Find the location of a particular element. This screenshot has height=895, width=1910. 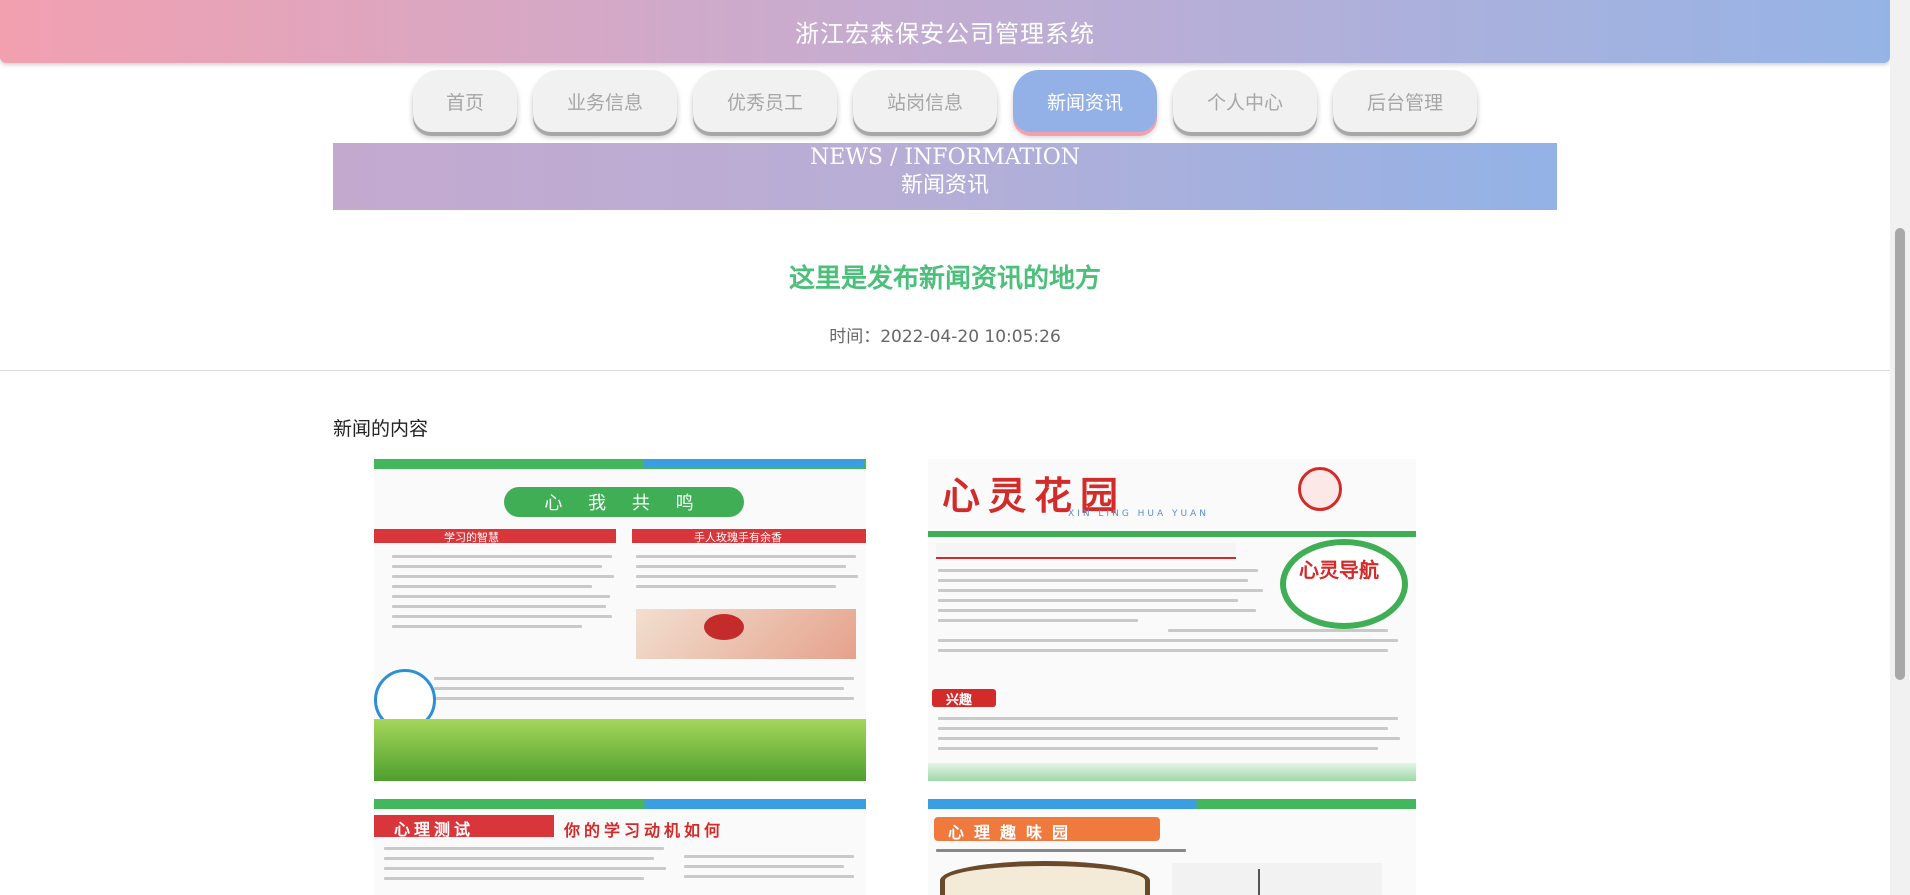

poster-1-section-b: 手人玫瑰手有余香 is located at coordinates (738, 537).